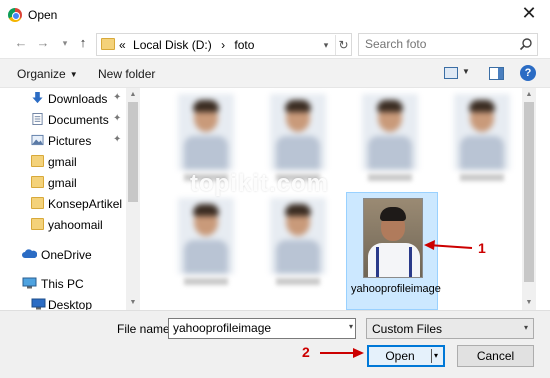  Describe the element at coordinates (466, 71) in the screenshot. I see `view-options-caret-icon: ▼` at that location.